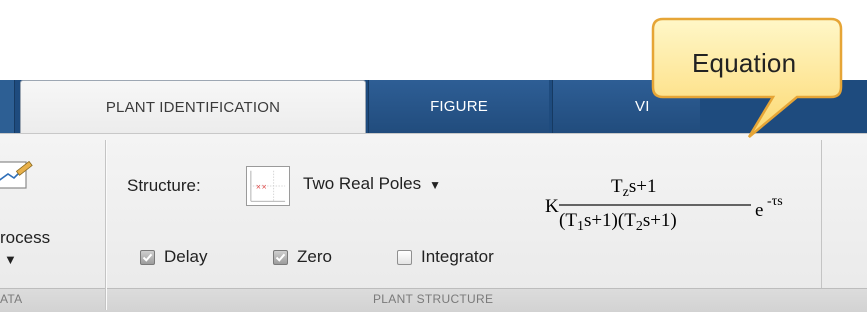  Describe the element at coordinates (744, 63) in the screenshot. I see `callout-label: Equation` at that location.